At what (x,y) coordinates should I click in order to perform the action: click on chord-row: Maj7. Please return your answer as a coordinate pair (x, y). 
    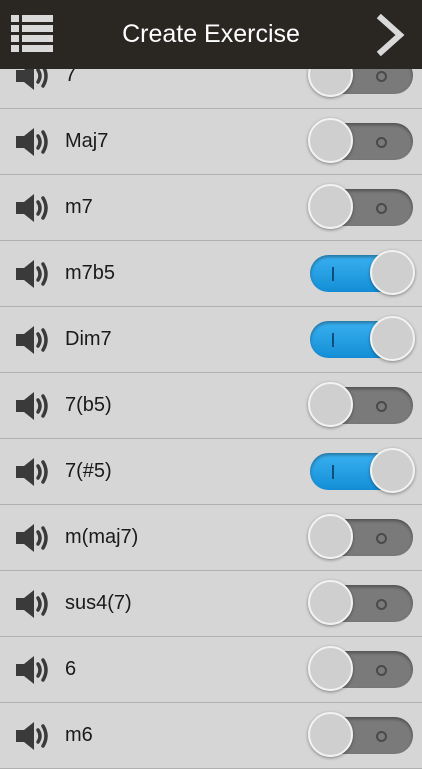
    Looking at the image, I should click on (211, 142).